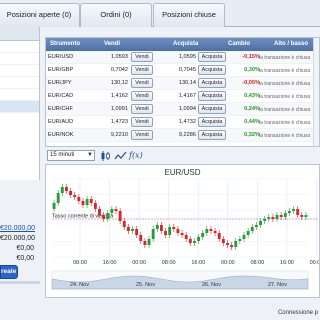 This screenshot has width=320, height=320. I want to click on tab-orders: Ordini (0), so click(116, 15).